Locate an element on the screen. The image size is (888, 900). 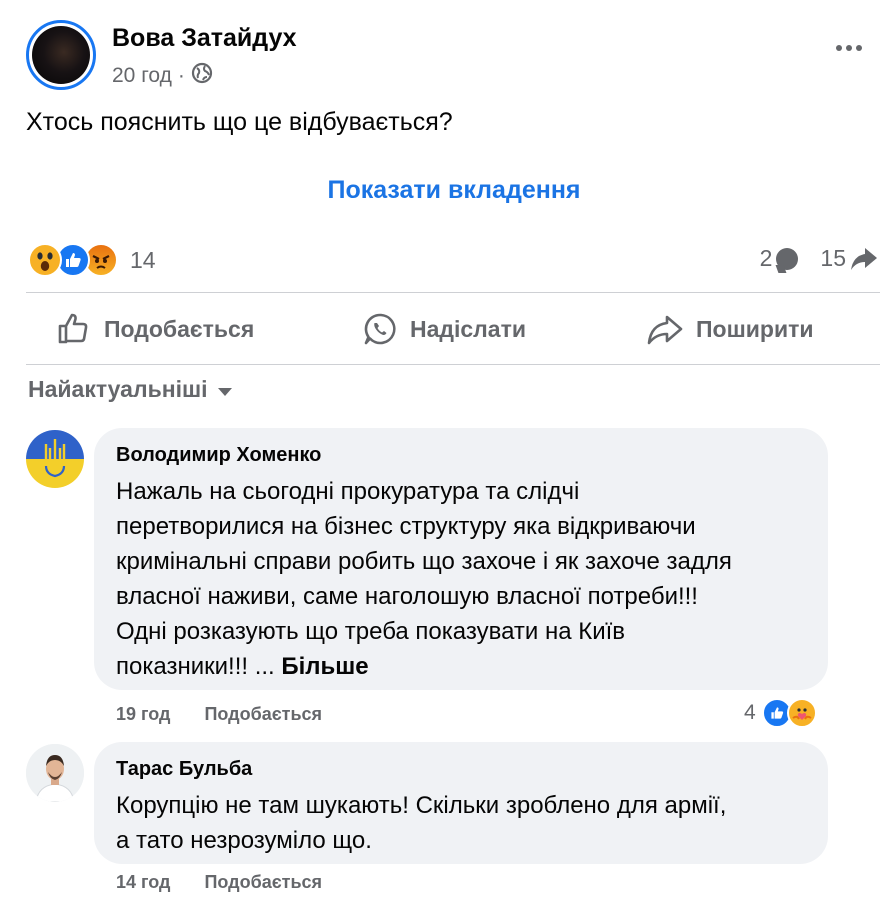
wow-icon is located at coordinates (45, 260).